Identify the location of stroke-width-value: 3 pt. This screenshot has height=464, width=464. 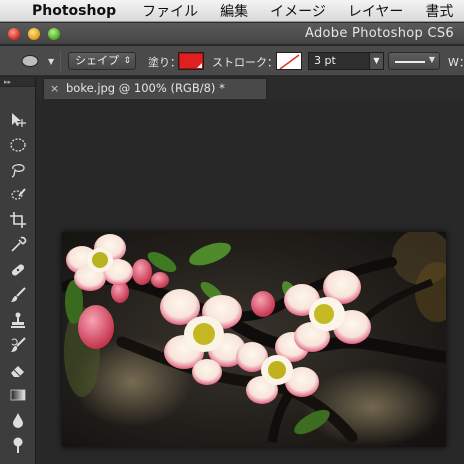
(325, 60).